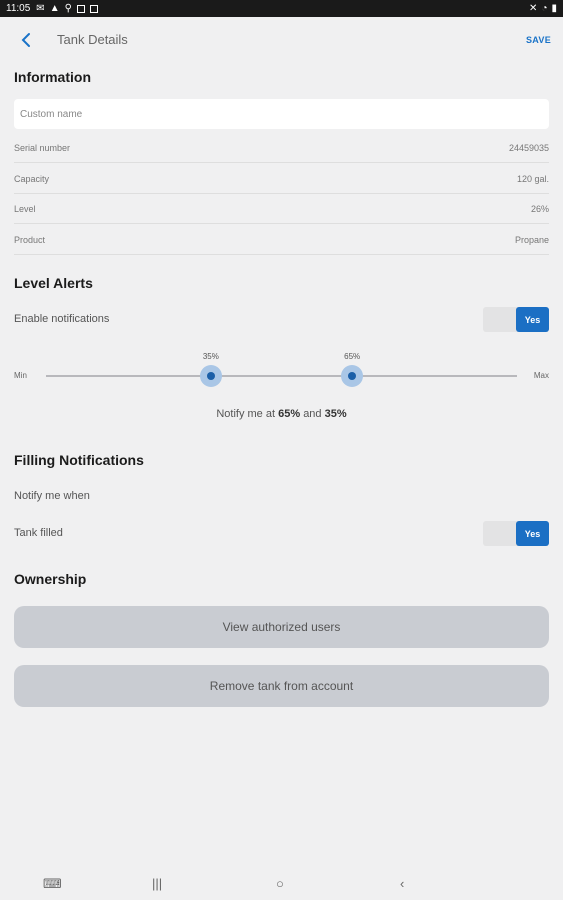 This screenshot has width=563, height=900. Describe the element at coordinates (352, 356) in the screenshot. I see `high-thumb-label: 65%` at that location.